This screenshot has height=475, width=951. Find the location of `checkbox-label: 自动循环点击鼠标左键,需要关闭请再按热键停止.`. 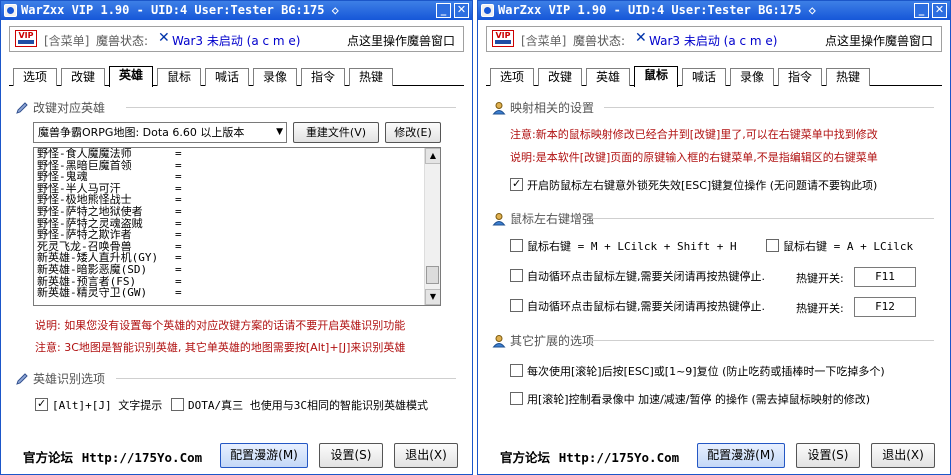

checkbox-label: 自动循环点击鼠标左键,需要关闭请再按热键停止. is located at coordinates (646, 276).